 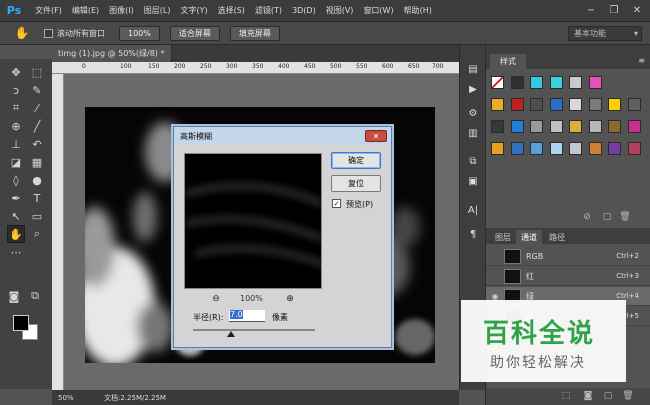 What do you see at coordinates (628, 396) in the screenshot?
I see `delete-channel-icon: 🗑` at bounding box center [628, 396].